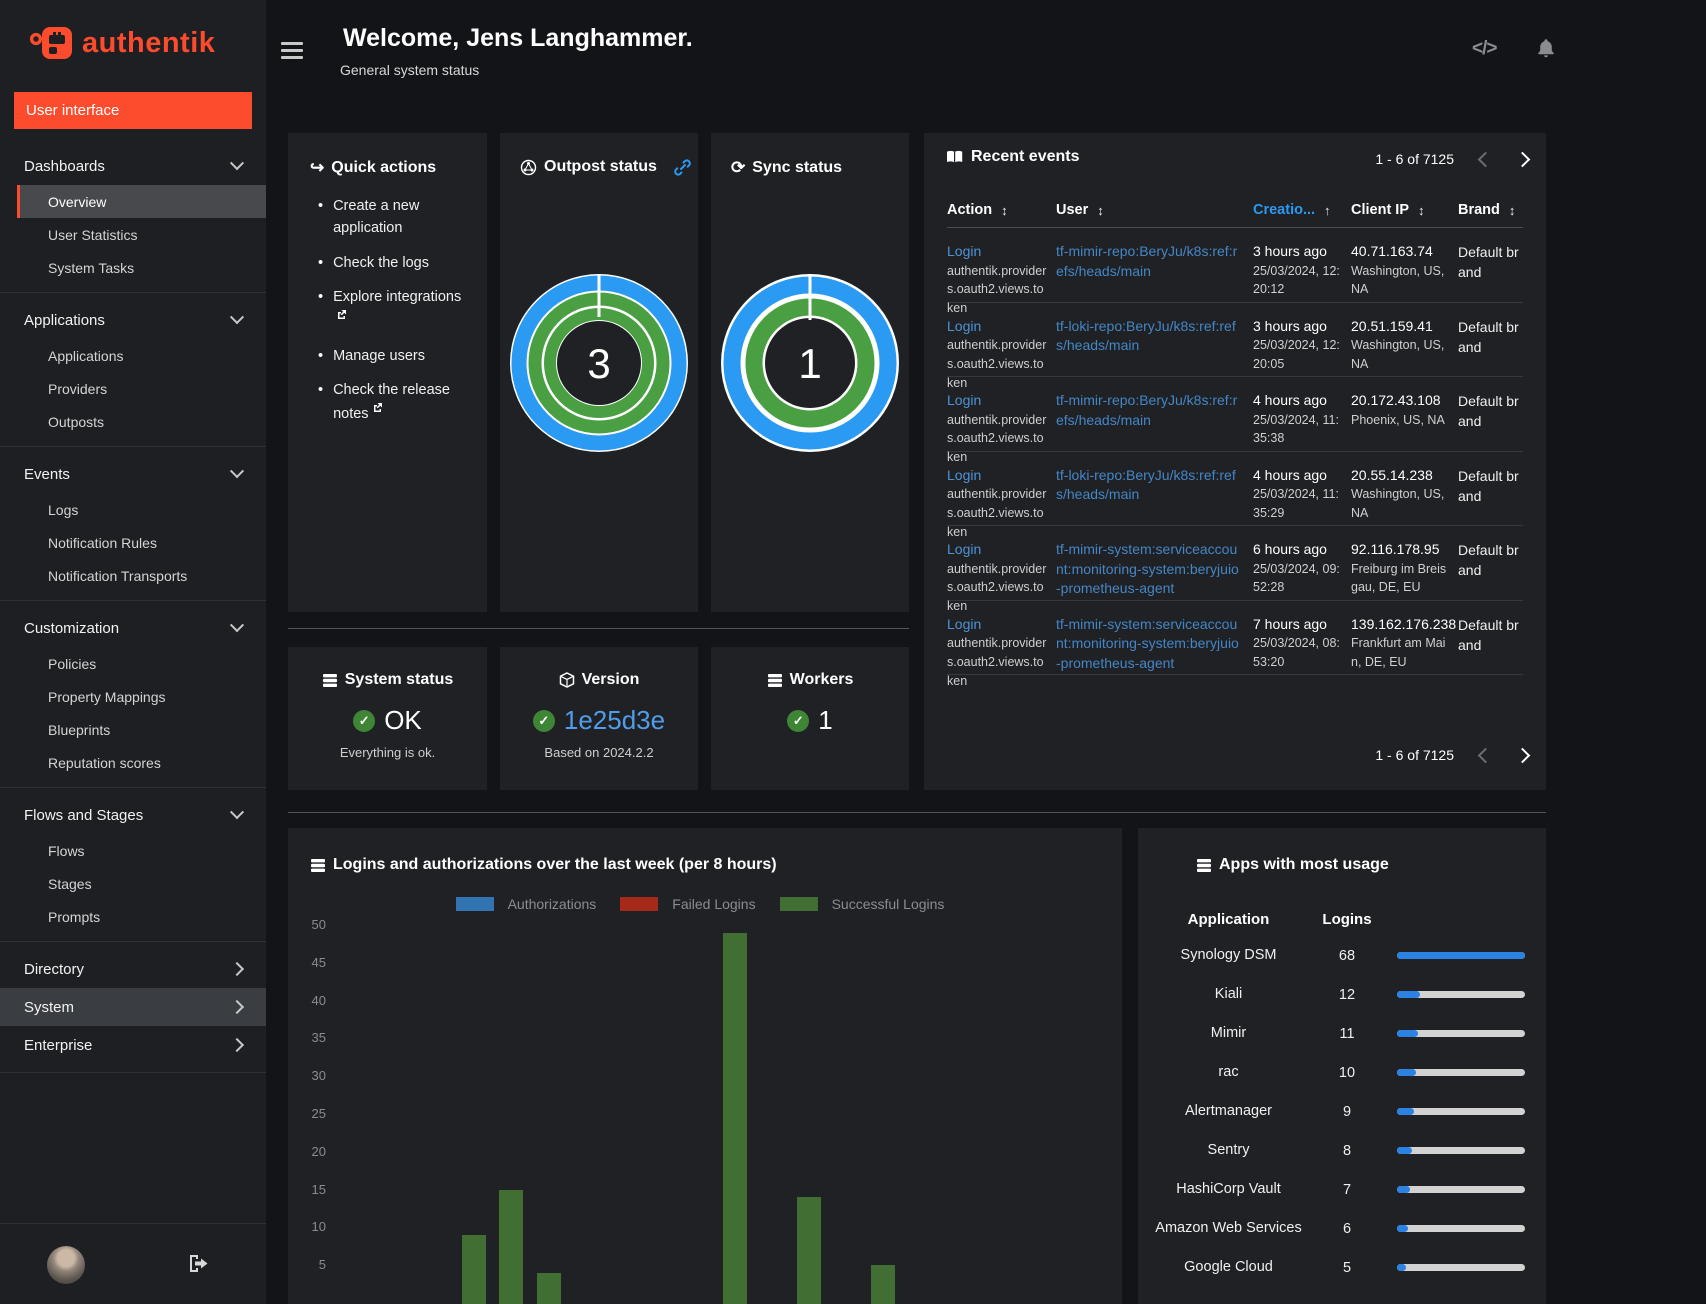  Describe the element at coordinates (133, 320) in the screenshot. I see `sidebar-section-applications: Applications` at that location.